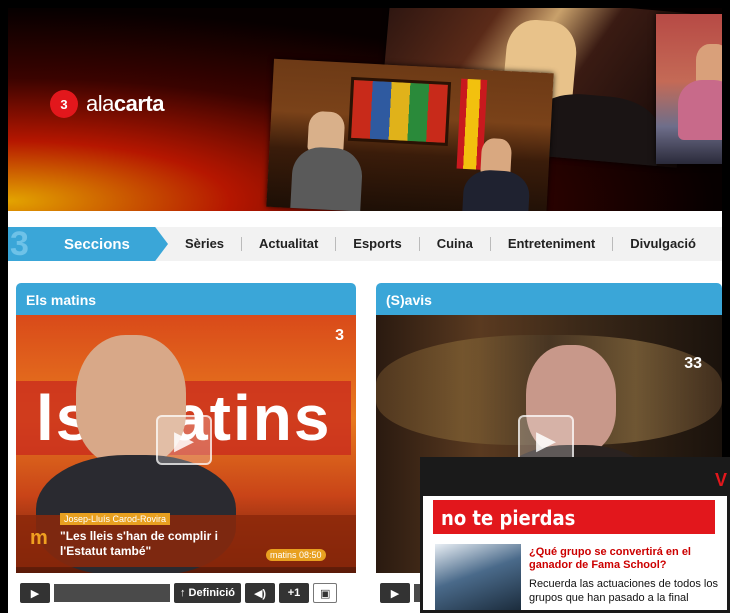 This screenshot has height=613, width=730. I want to click on logo-mark: 3, so click(64, 104).